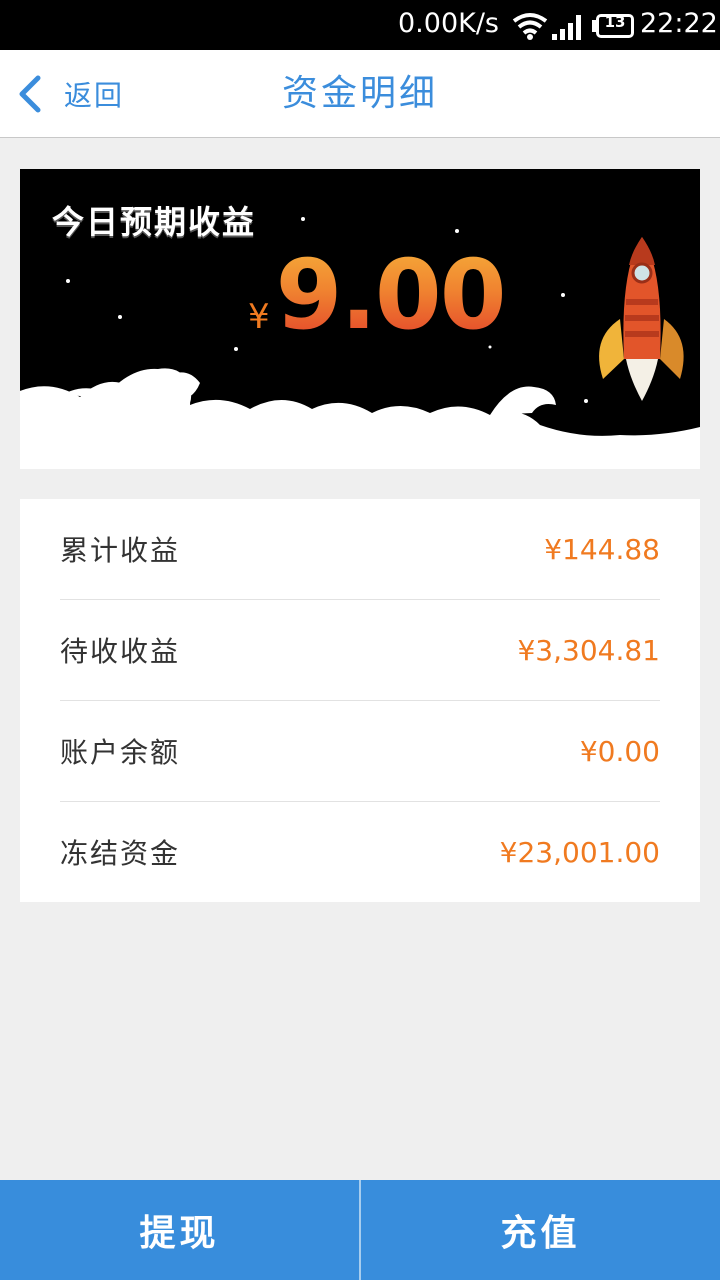 This screenshot has width=720, height=1280. Describe the element at coordinates (530, 26) in the screenshot. I see `wifi-icon` at that location.